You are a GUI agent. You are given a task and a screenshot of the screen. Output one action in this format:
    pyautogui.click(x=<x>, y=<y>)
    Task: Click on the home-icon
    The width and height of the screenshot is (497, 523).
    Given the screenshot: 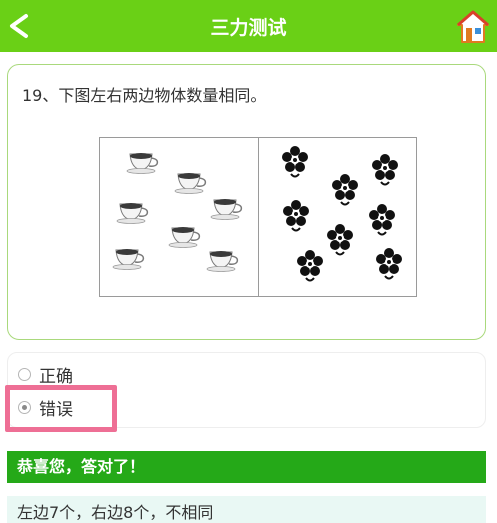 What is the action you would take?
    pyautogui.click(x=473, y=27)
    